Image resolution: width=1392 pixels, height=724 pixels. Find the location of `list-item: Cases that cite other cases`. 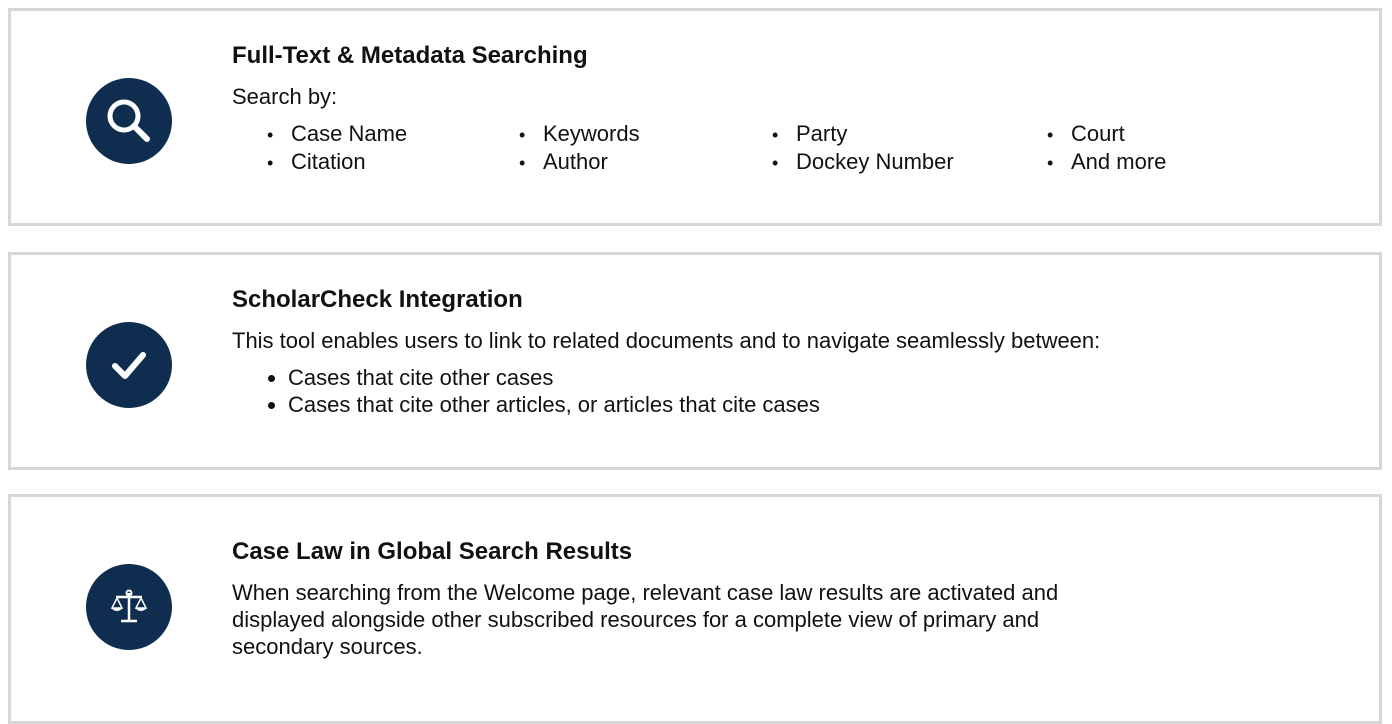

list-item: Cases that cite other cases is located at coordinates (823, 377).